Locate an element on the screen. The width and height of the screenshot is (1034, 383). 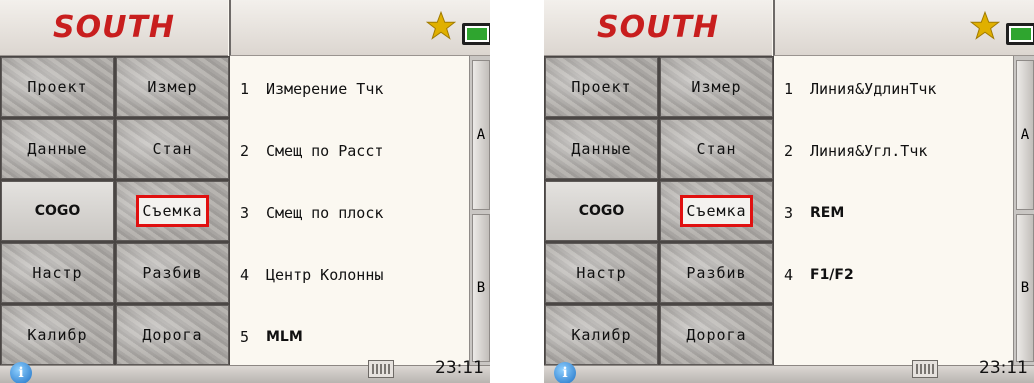
list-item: 3 Смещ по плоск is located at coordinates (311, 213).